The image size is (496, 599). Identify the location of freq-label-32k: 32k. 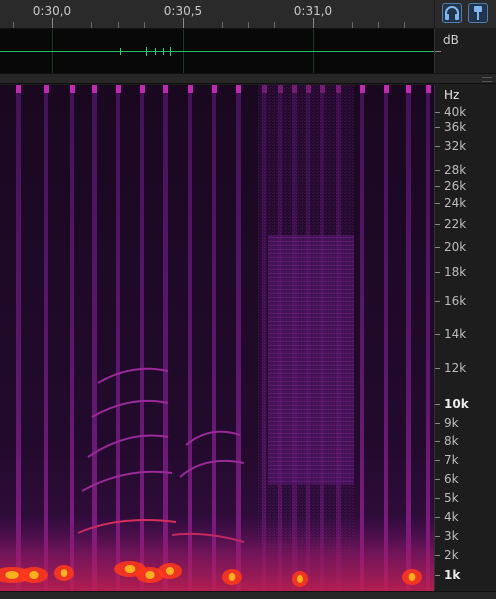
(455, 146).